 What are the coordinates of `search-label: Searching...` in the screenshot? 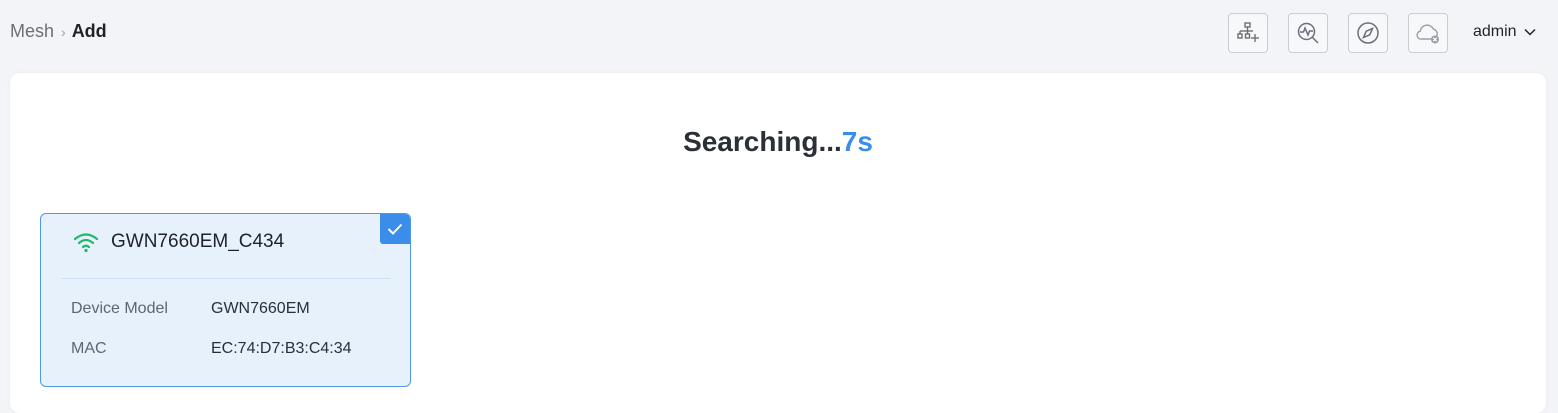 It's located at (762, 141).